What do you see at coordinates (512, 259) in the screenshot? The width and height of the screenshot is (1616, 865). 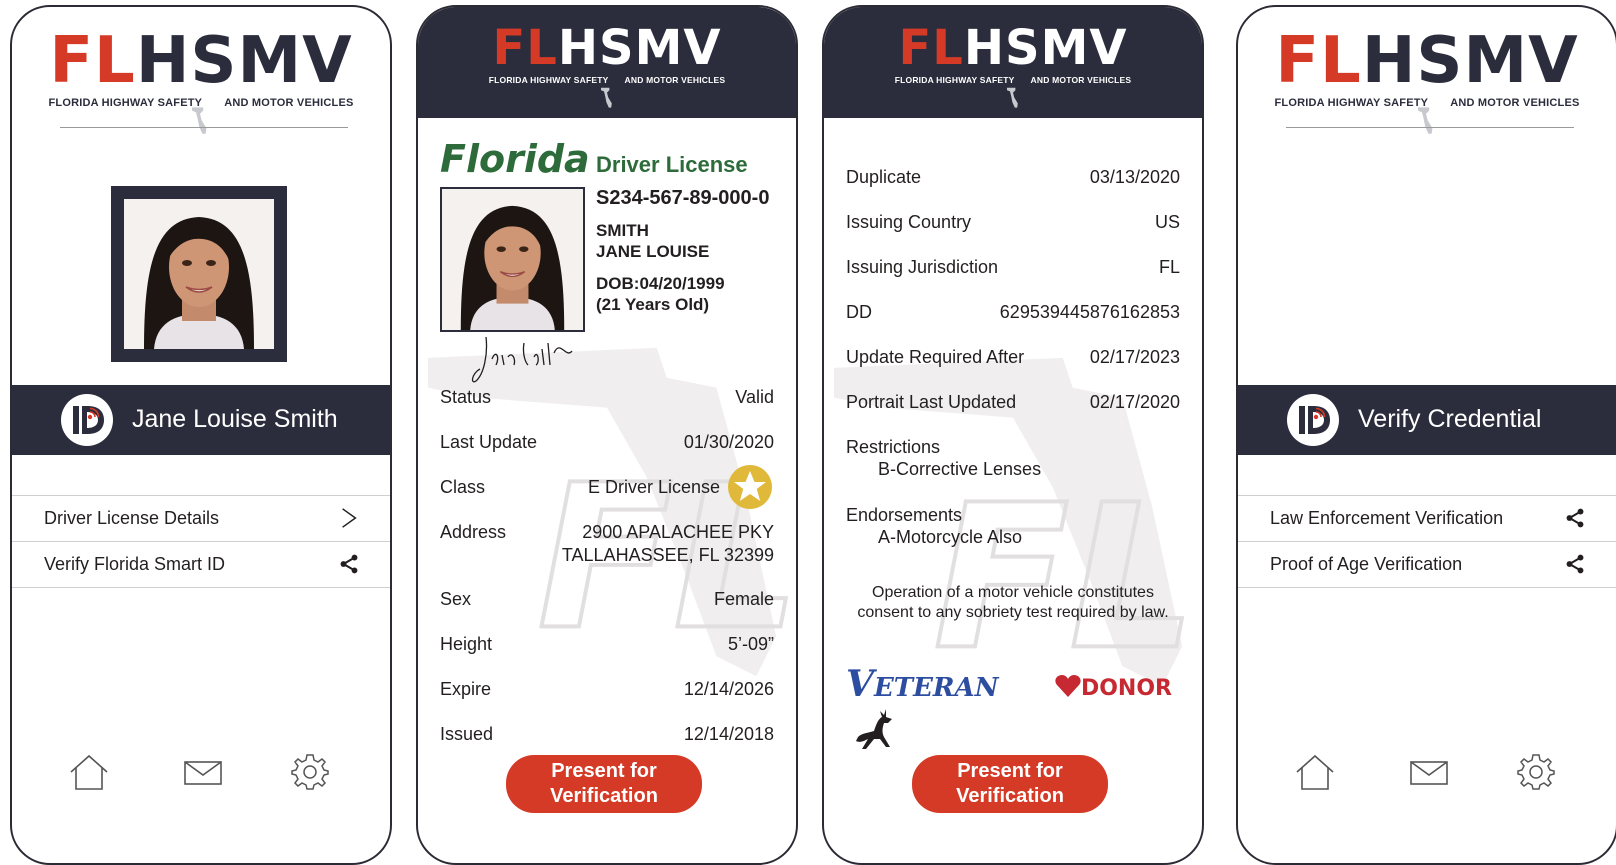 I see `license-photo` at bounding box center [512, 259].